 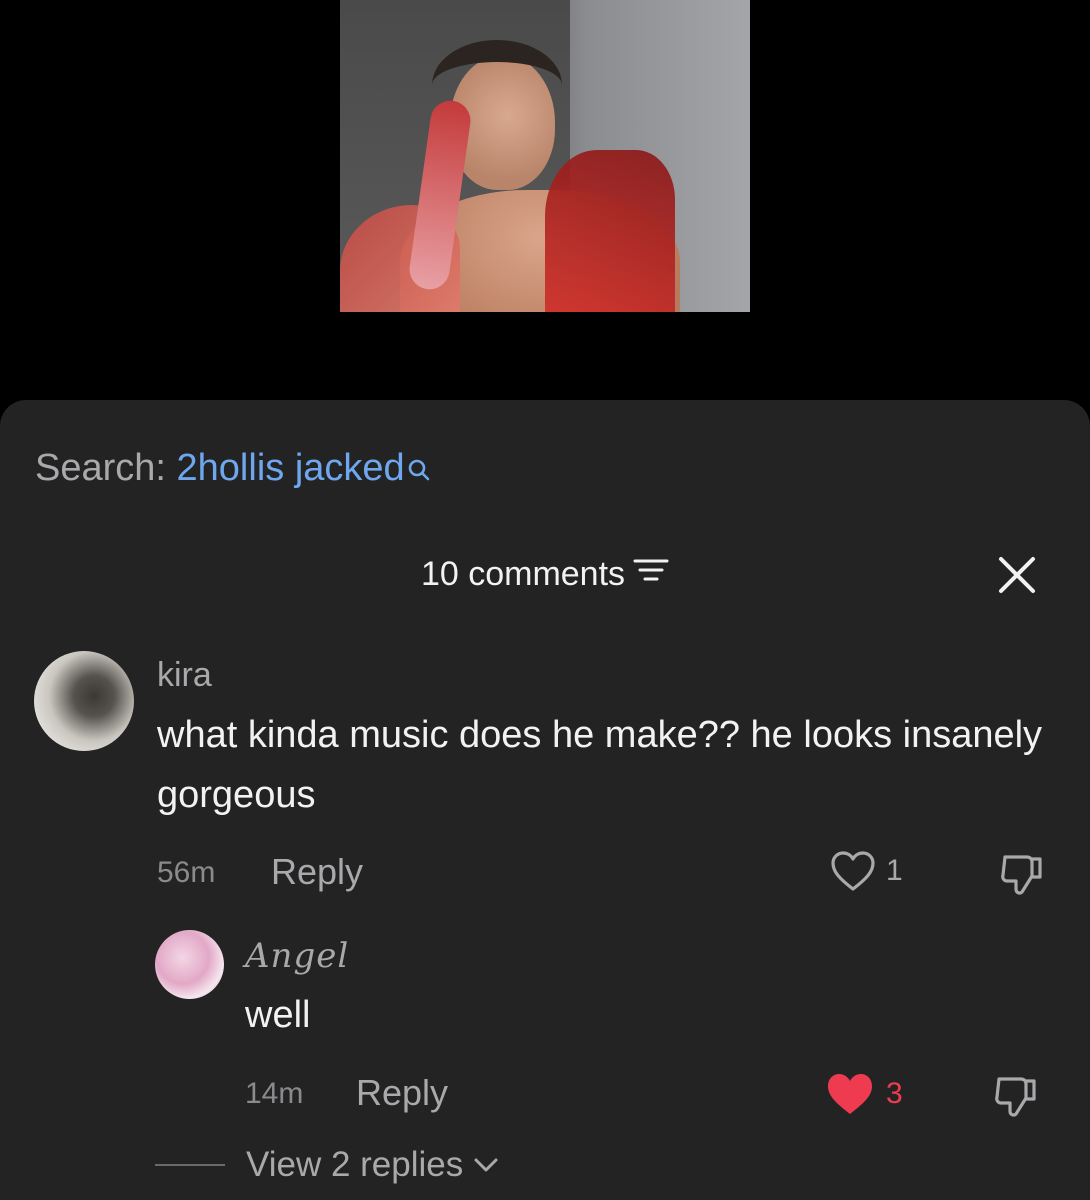 I want to click on heart-icon, so click(x=853, y=871).